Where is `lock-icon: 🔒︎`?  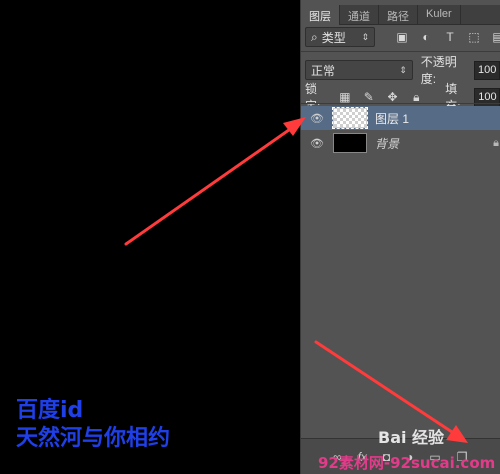
lock-icon: 🔒︎ is located at coordinates (496, 142).